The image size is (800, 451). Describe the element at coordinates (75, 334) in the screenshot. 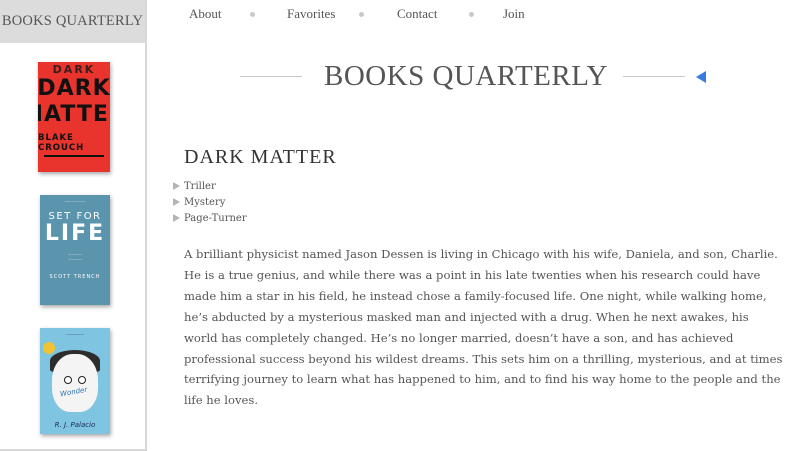

I see `cover-tagline: —————` at that location.